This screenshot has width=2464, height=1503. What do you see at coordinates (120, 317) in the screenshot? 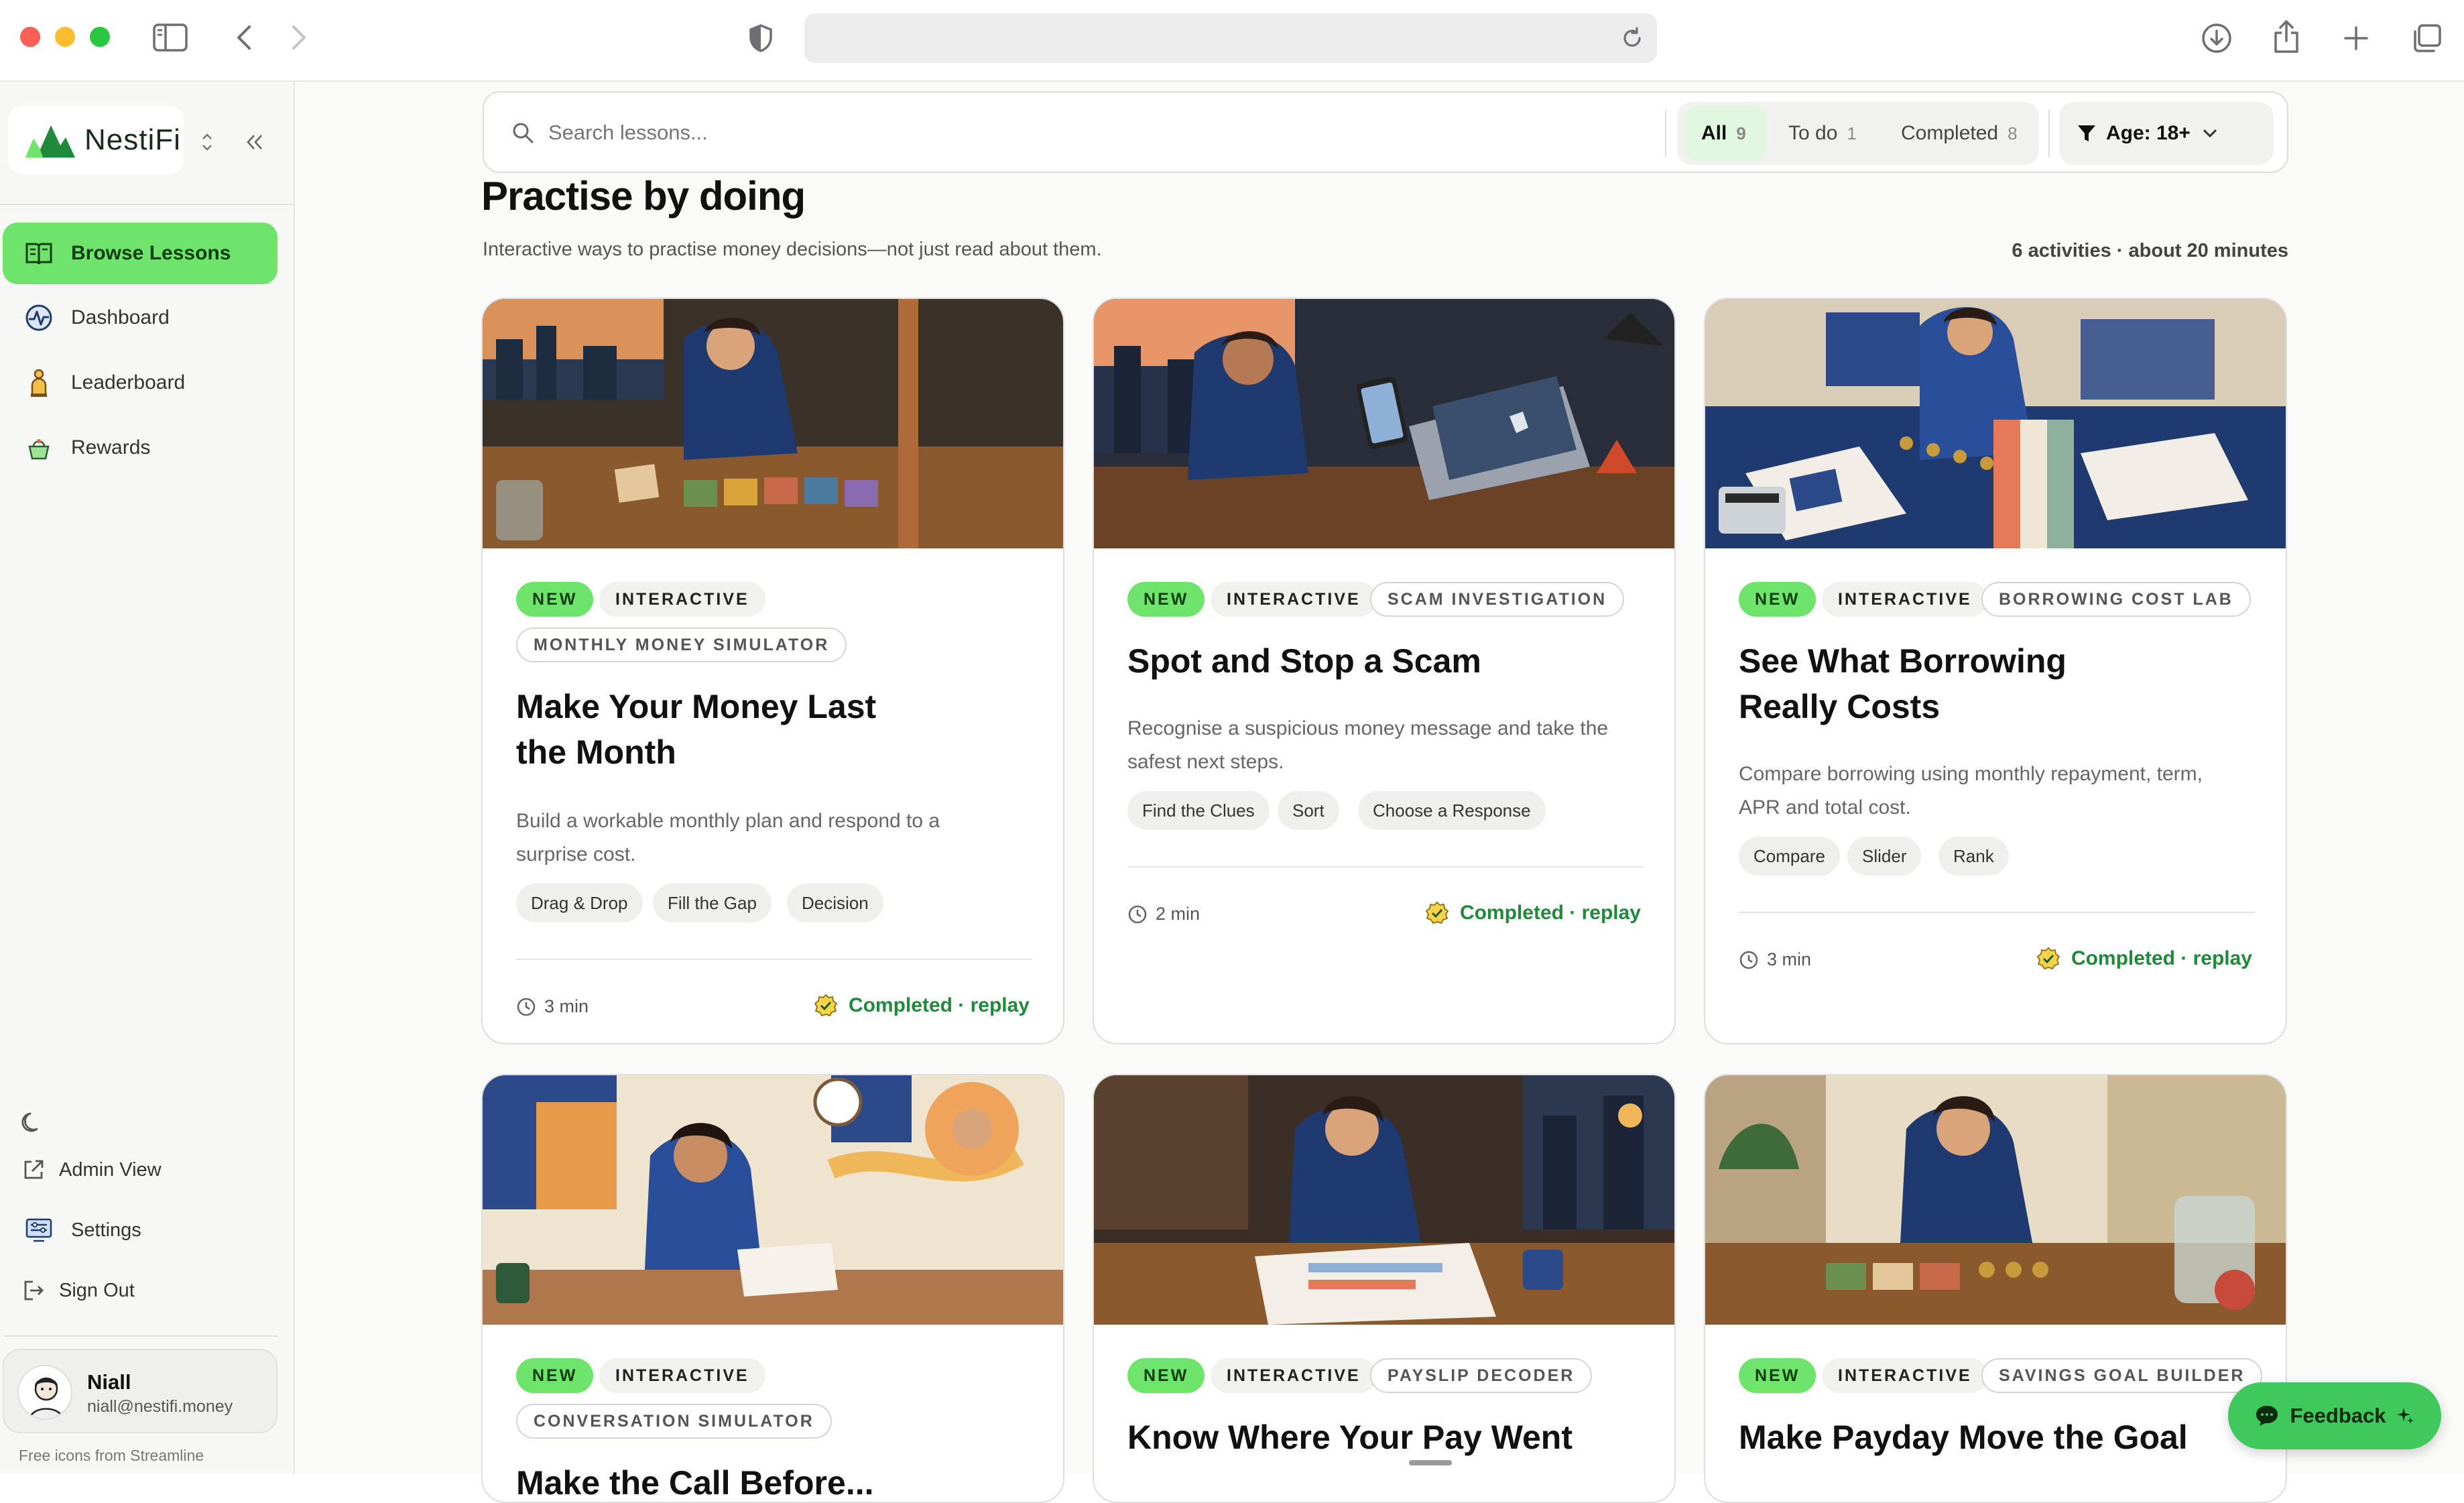
I see `nav-label: Dashboard` at bounding box center [120, 317].